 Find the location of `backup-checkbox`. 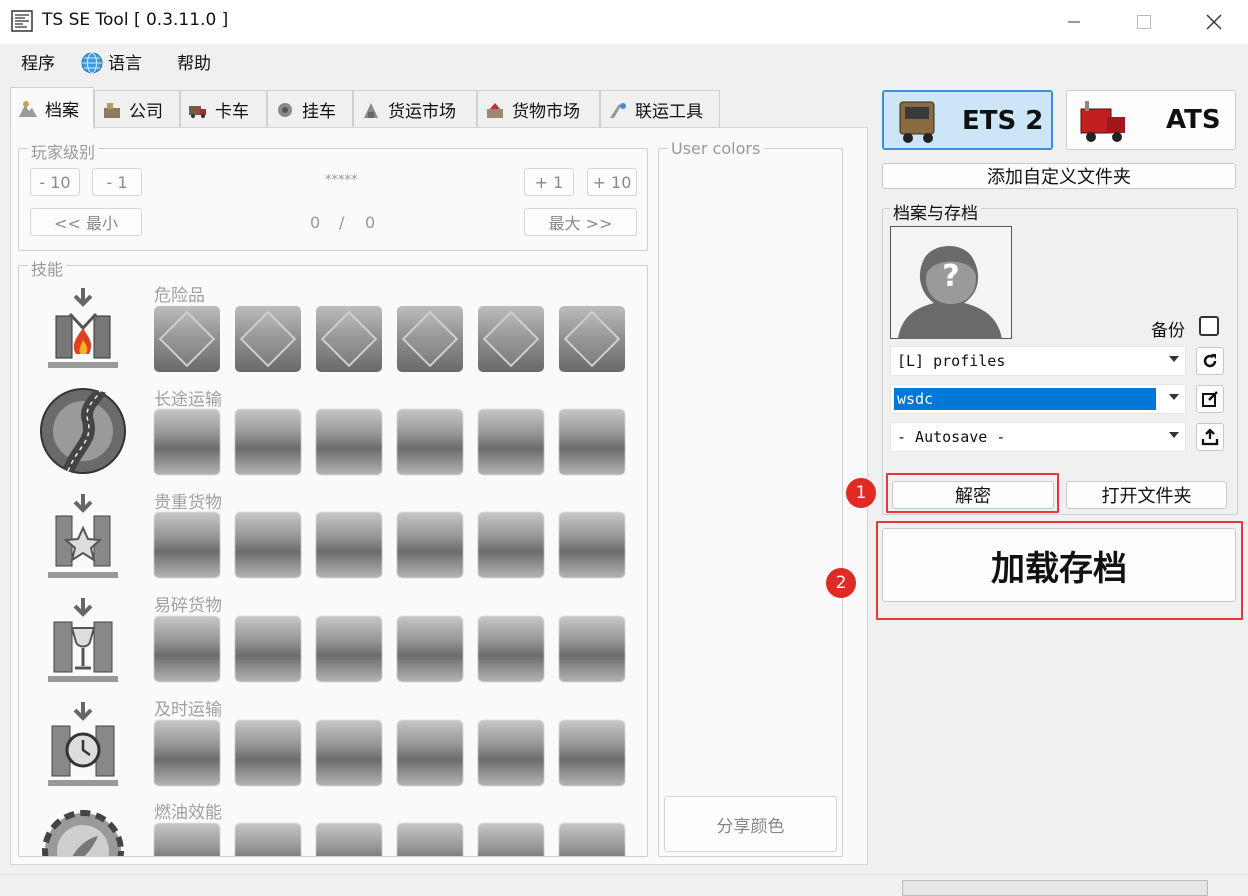

backup-checkbox is located at coordinates (1209, 326).